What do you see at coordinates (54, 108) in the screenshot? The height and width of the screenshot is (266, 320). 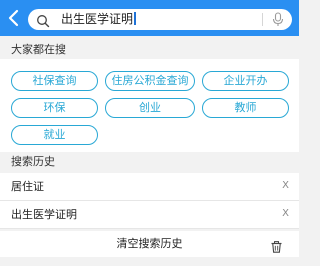 I see `tag-environmental: 环保` at bounding box center [54, 108].